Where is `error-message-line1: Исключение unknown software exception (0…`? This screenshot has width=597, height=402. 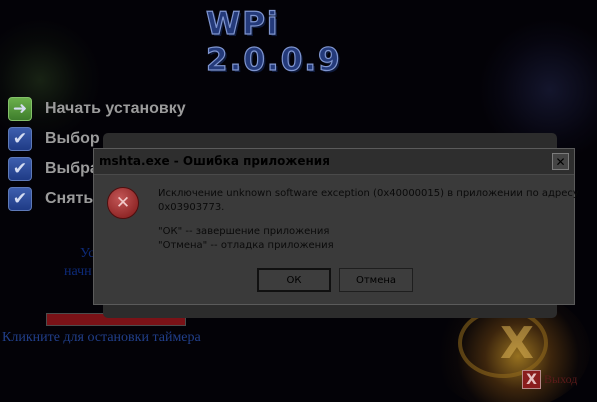
error-message-line1: Исключение unknown software exception (0… is located at coordinates (368, 193).